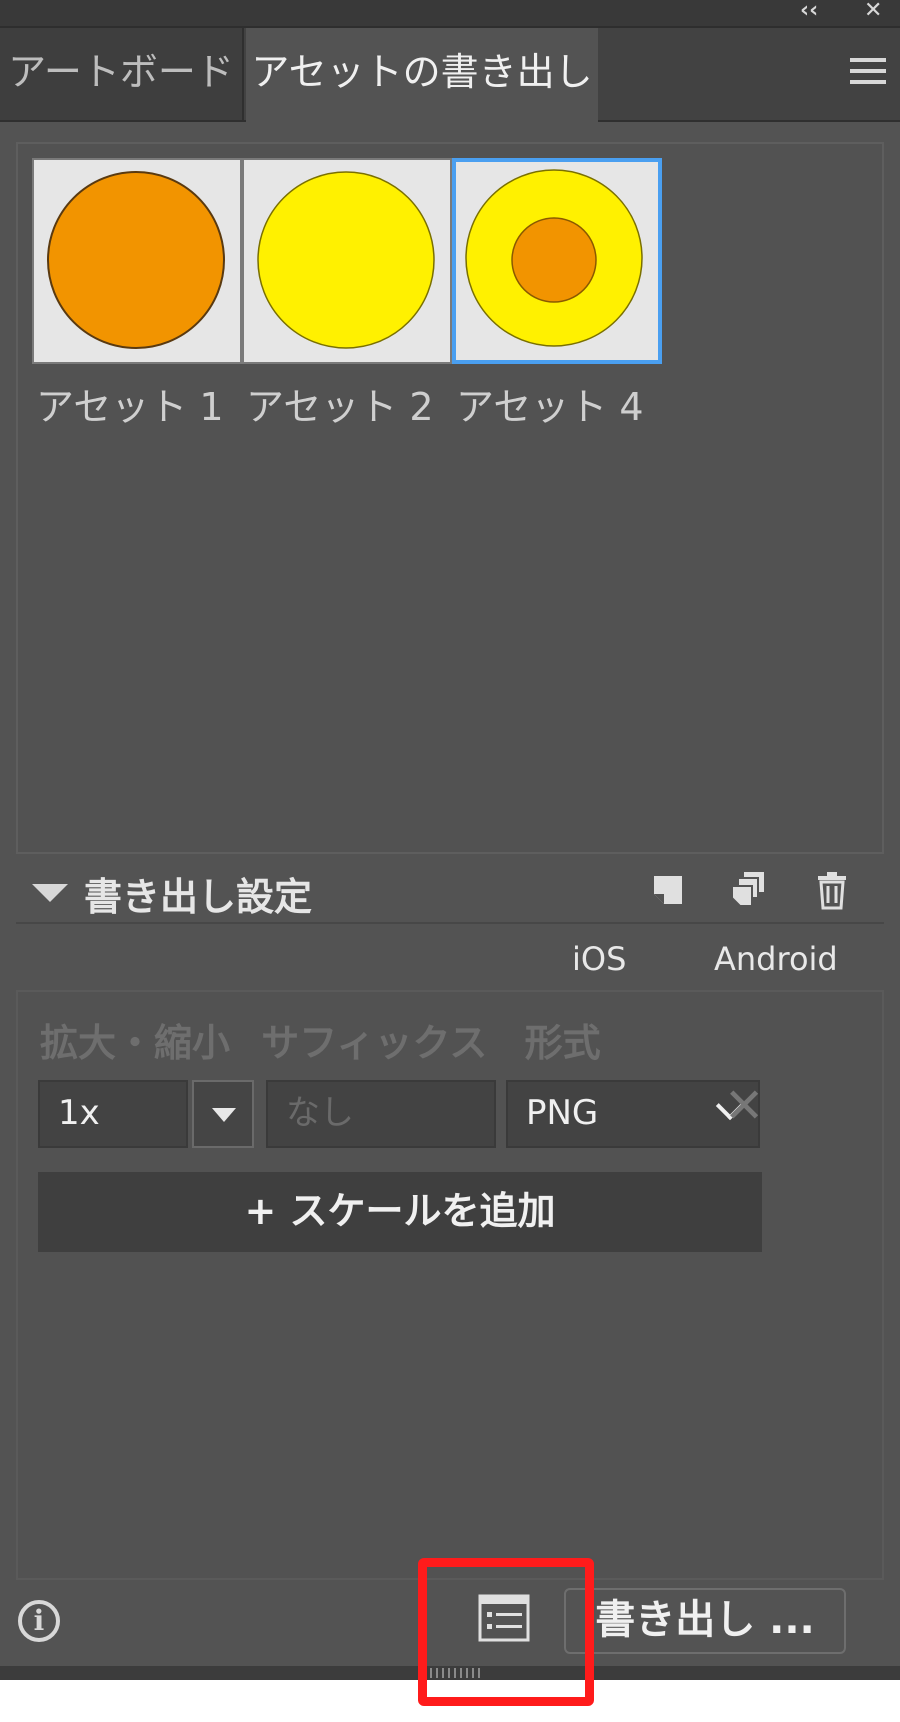 Image resolution: width=900 pixels, height=1722 pixels. What do you see at coordinates (39, 1621) in the screenshot?
I see `info-icon: i` at bounding box center [39, 1621].